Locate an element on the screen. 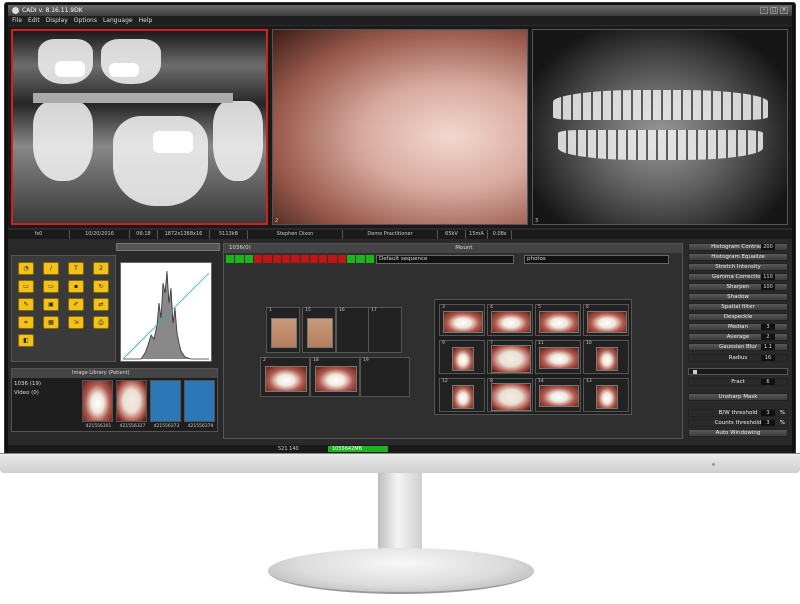  sequence-status-bar is located at coordinates (300, 259).